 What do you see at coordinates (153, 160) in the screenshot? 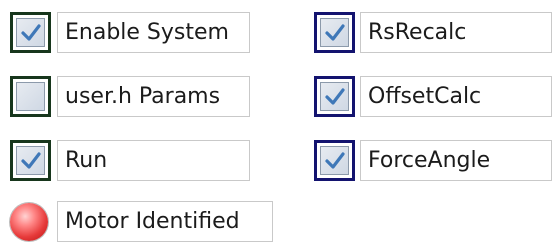
I see `run-label: Run` at bounding box center [153, 160].